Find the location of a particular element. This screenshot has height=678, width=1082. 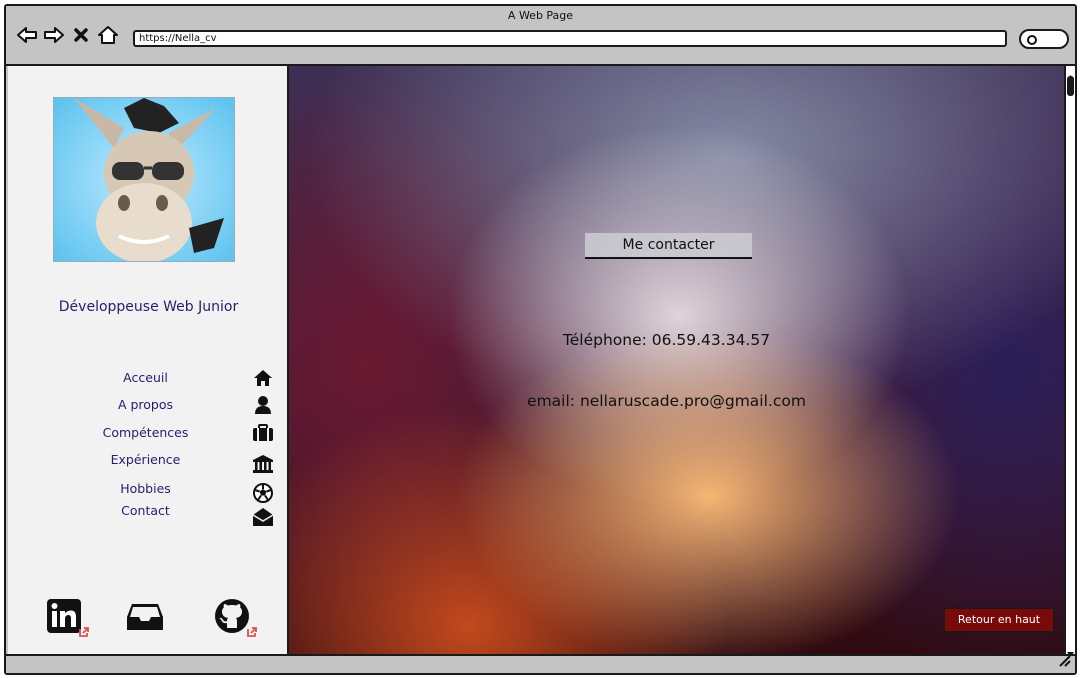

menu-item-a-propos: A propos is located at coordinates (169, 405).